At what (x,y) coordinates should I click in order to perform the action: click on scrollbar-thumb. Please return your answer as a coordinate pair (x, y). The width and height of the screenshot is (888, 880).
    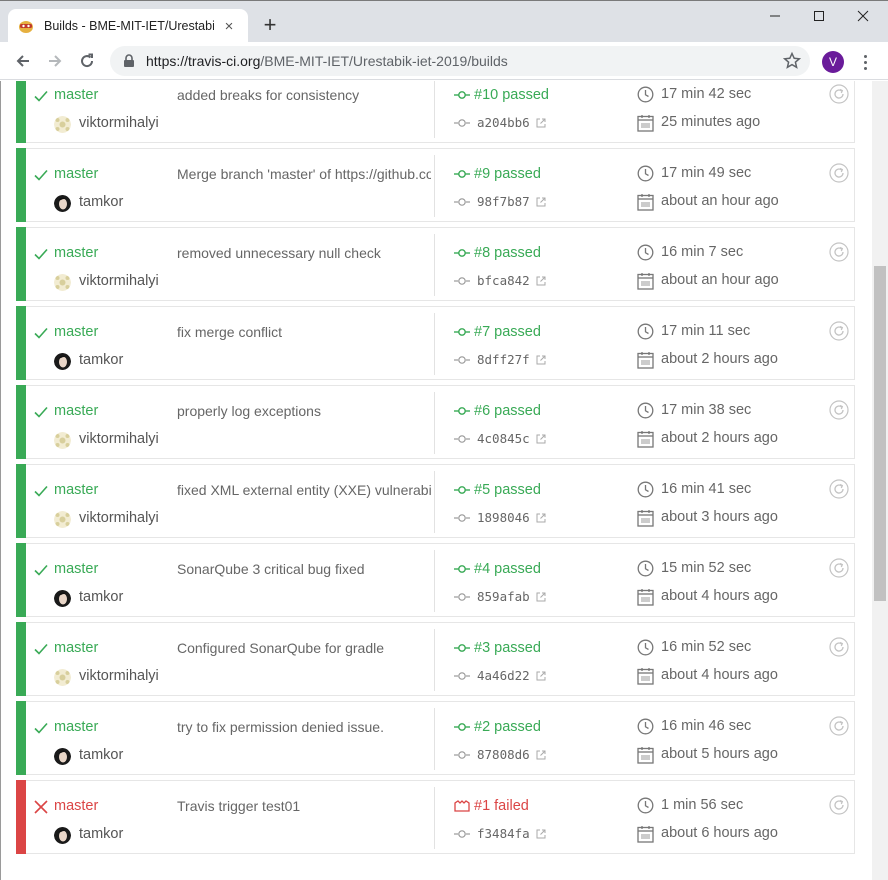
    Looking at the image, I should click on (880, 433).